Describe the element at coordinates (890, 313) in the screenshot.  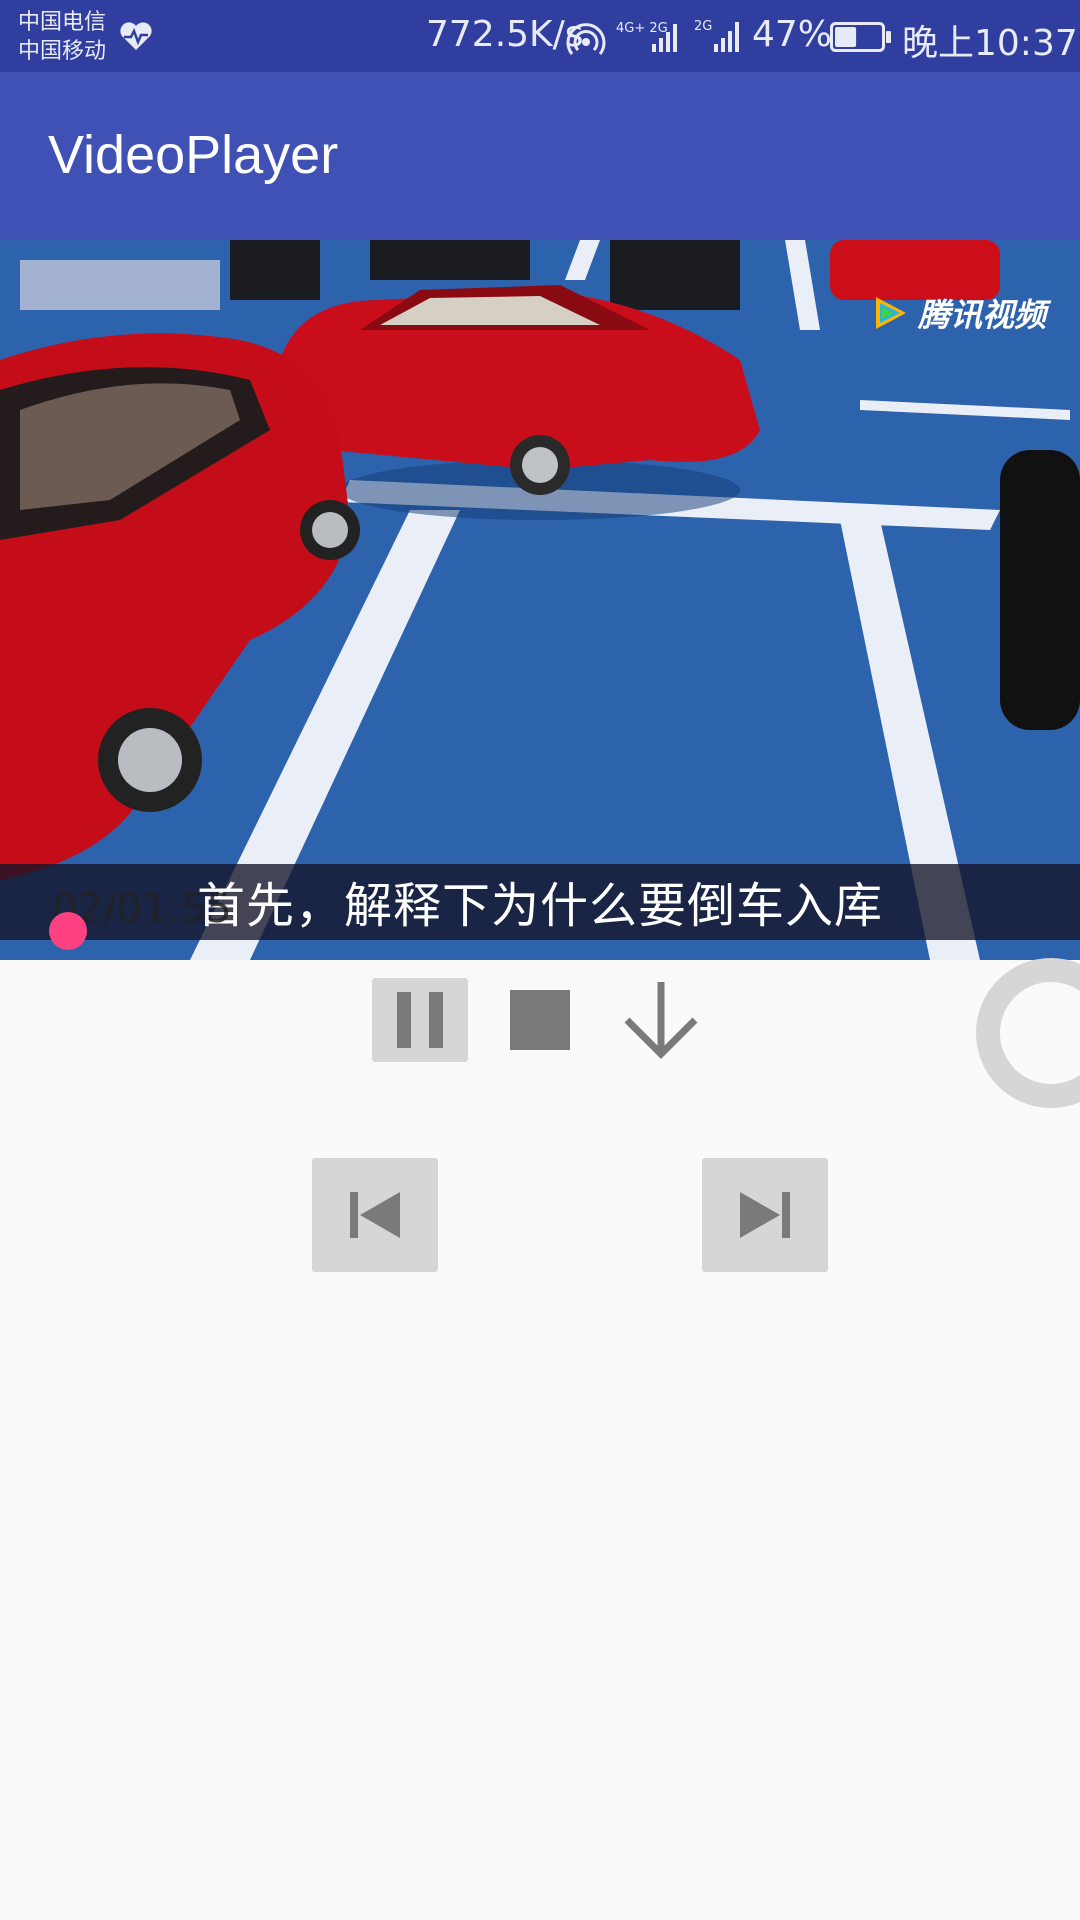
I see `tencent-video-logo-icon` at that location.